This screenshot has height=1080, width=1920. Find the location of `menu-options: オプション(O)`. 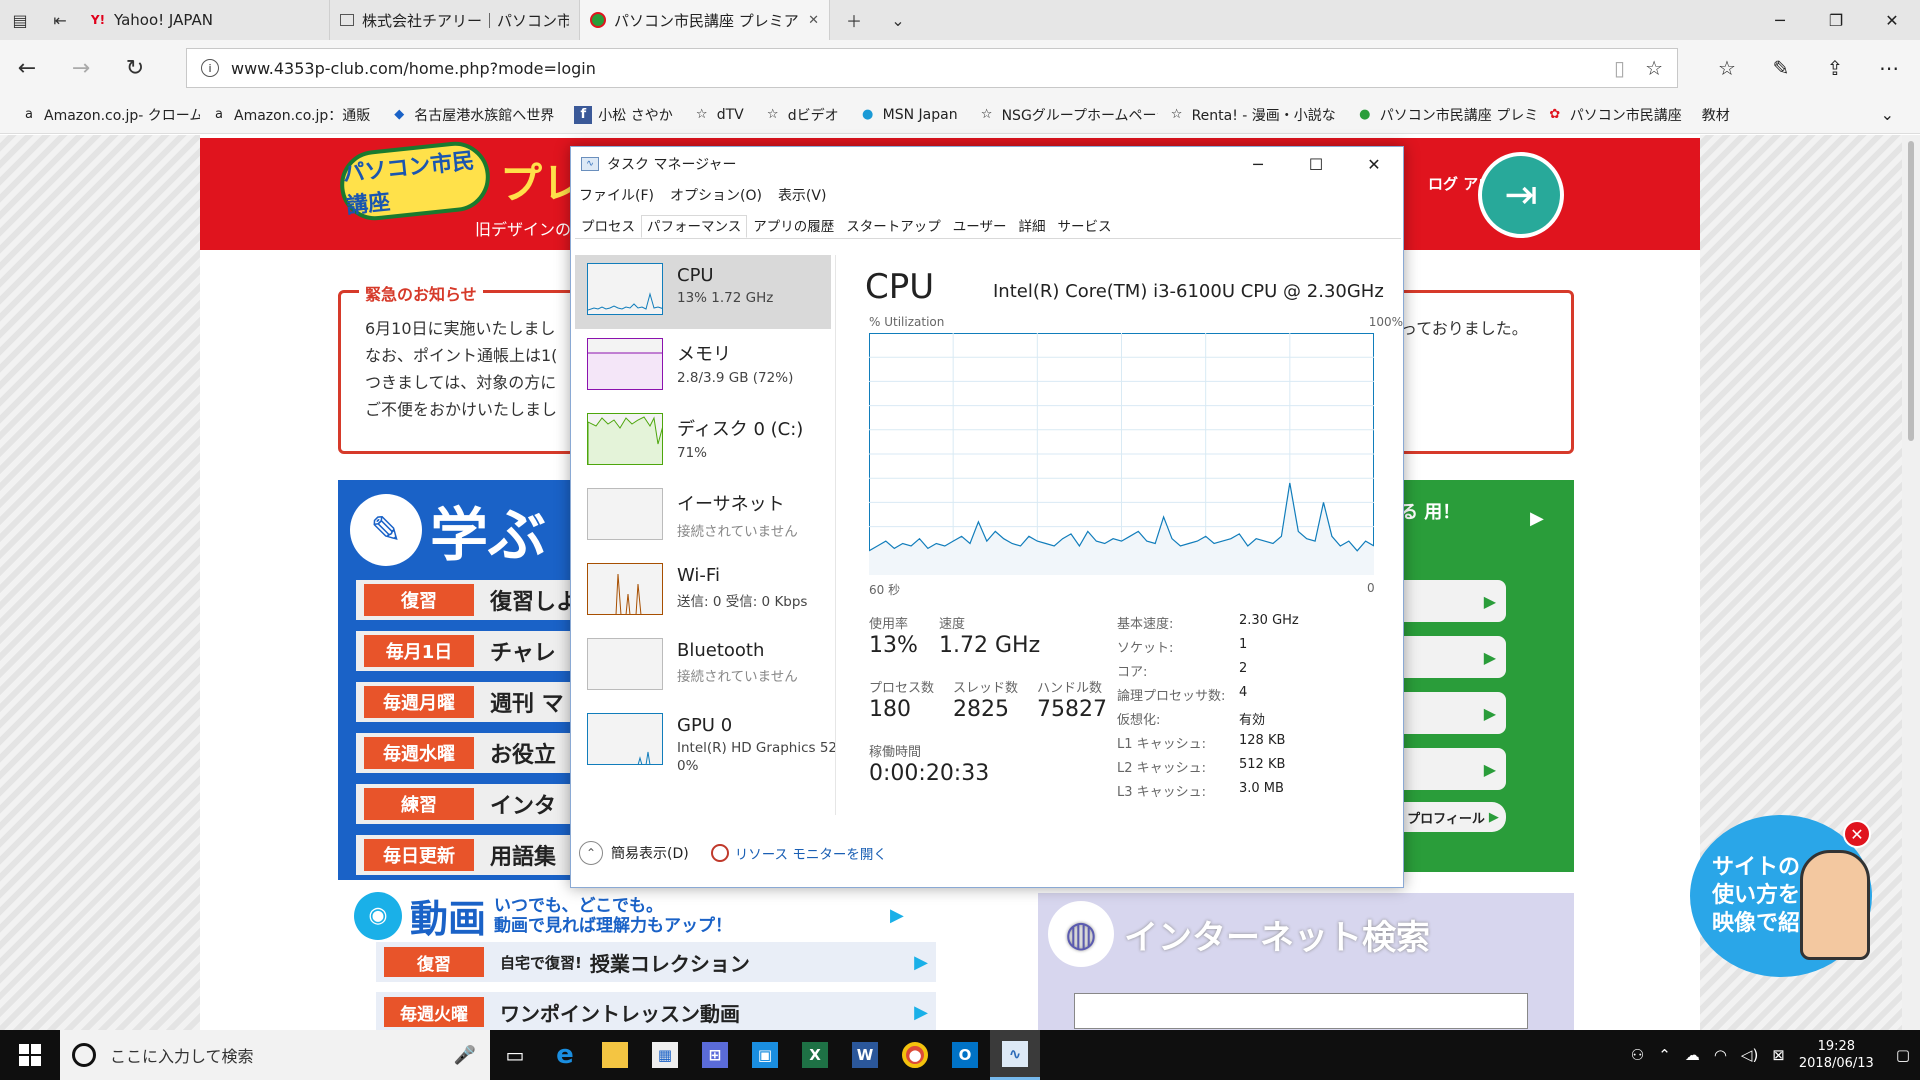

menu-options: オプション(O) is located at coordinates (716, 195).